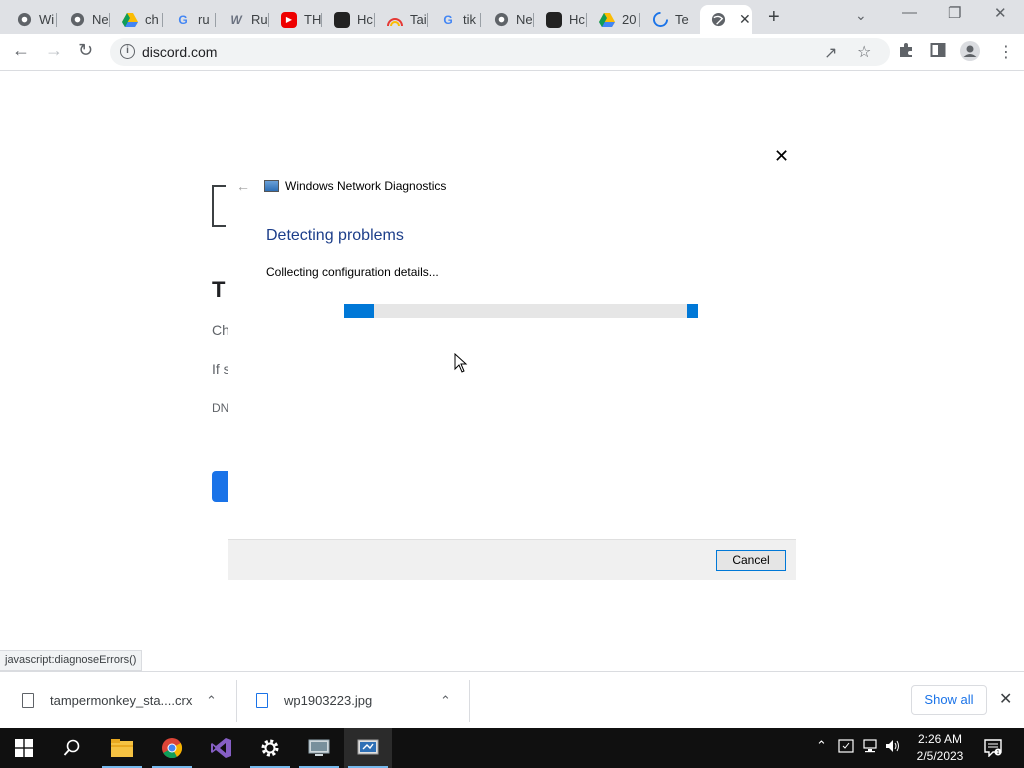  I want to click on svg-text: 1, so click(998, 753).